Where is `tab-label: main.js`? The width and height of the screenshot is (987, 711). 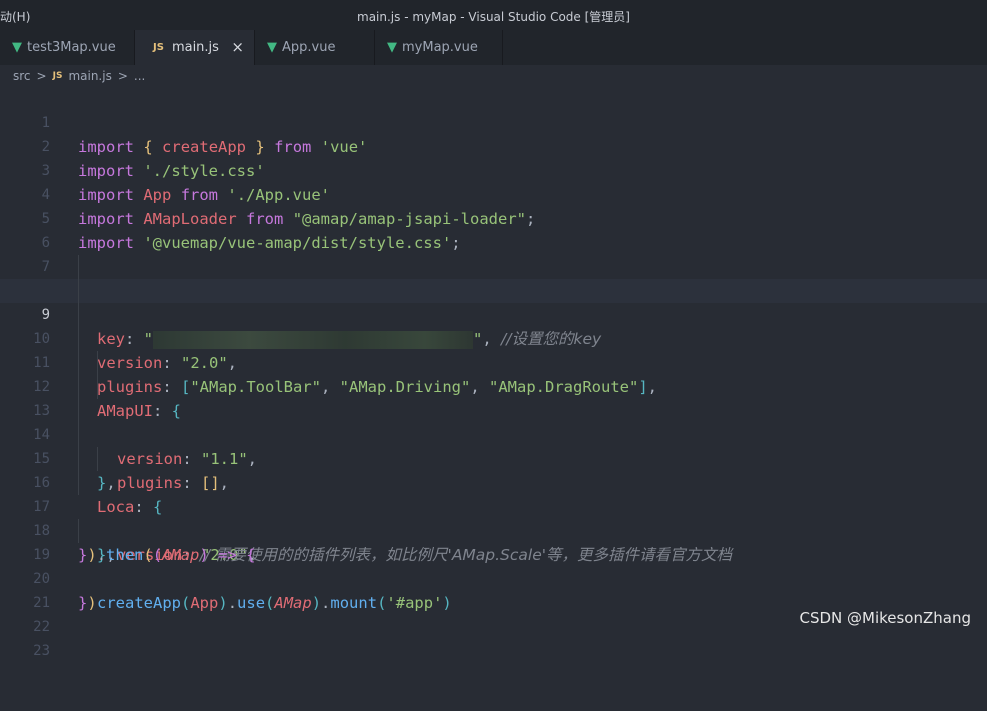 tab-label: main.js is located at coordinates (195, 47).